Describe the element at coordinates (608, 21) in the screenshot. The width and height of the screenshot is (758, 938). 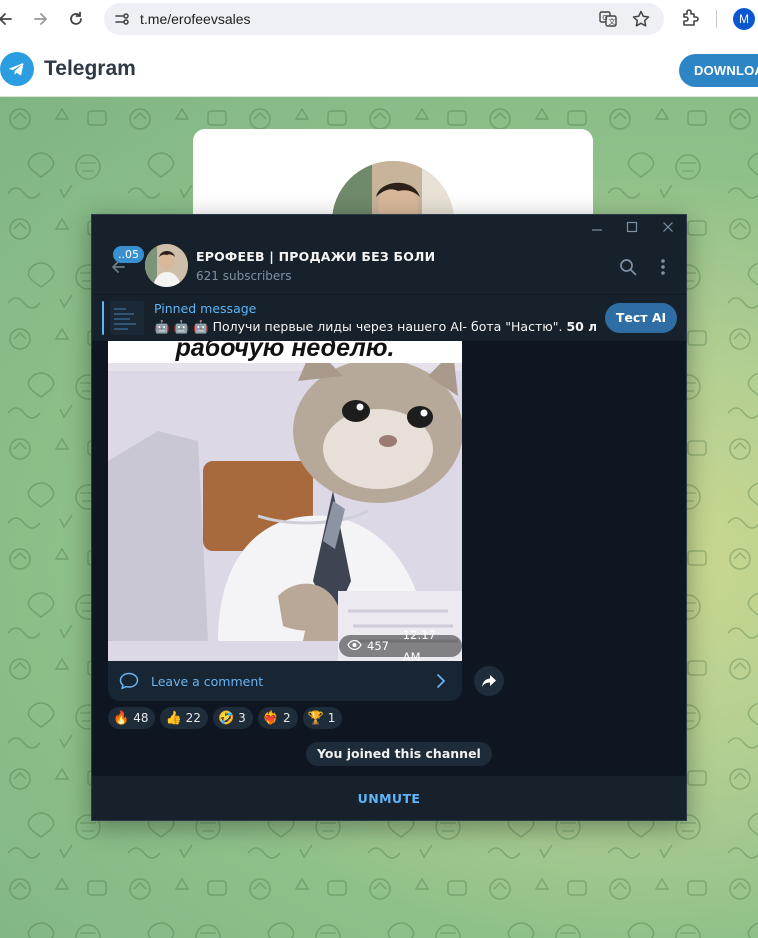
I see `translate-icon: G文` at that location.